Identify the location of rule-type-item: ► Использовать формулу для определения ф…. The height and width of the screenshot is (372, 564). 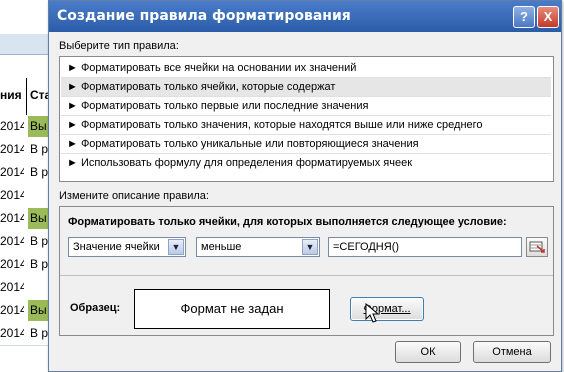
(306, 163).